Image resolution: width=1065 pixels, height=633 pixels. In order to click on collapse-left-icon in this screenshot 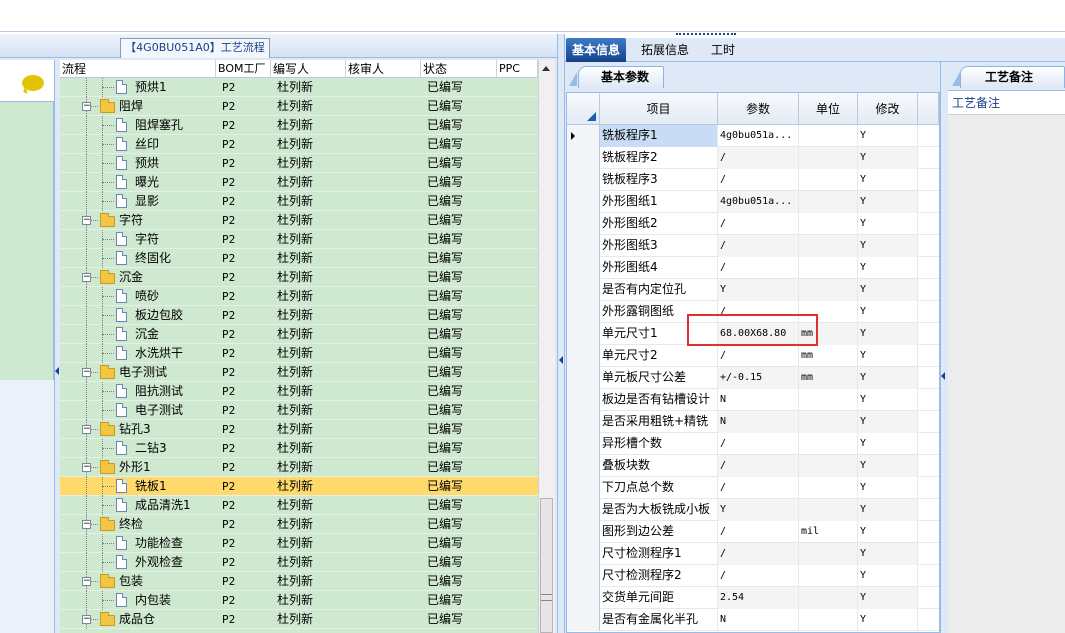, I will do `click(57, 371)`.